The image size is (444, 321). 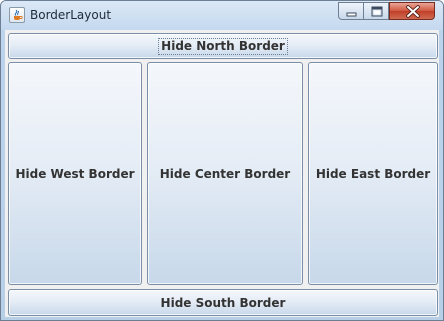 What do you see at coordinates (351, 11) in the screenshot?
I see `minimize-button` at bounding box center [351, 11].